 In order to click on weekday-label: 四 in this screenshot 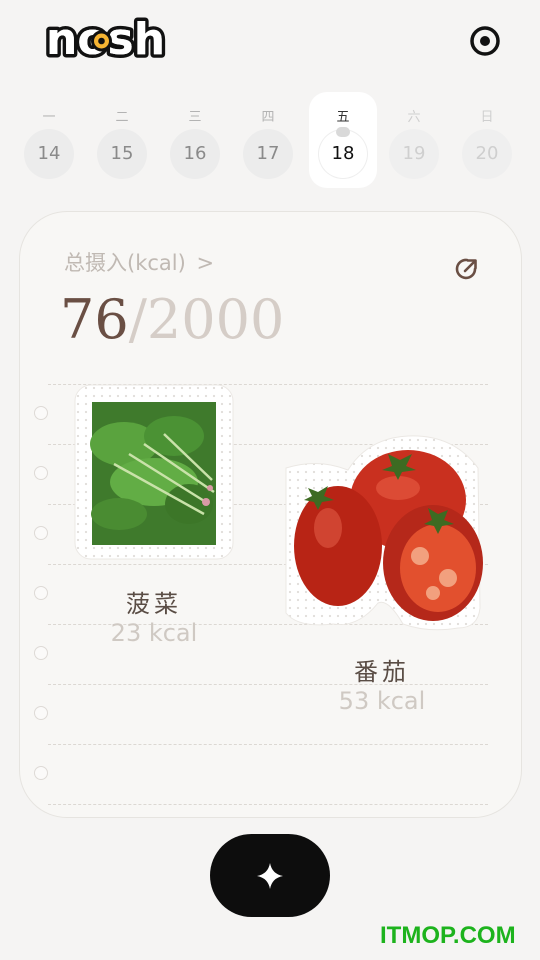, I will do `click(268, 117)`.